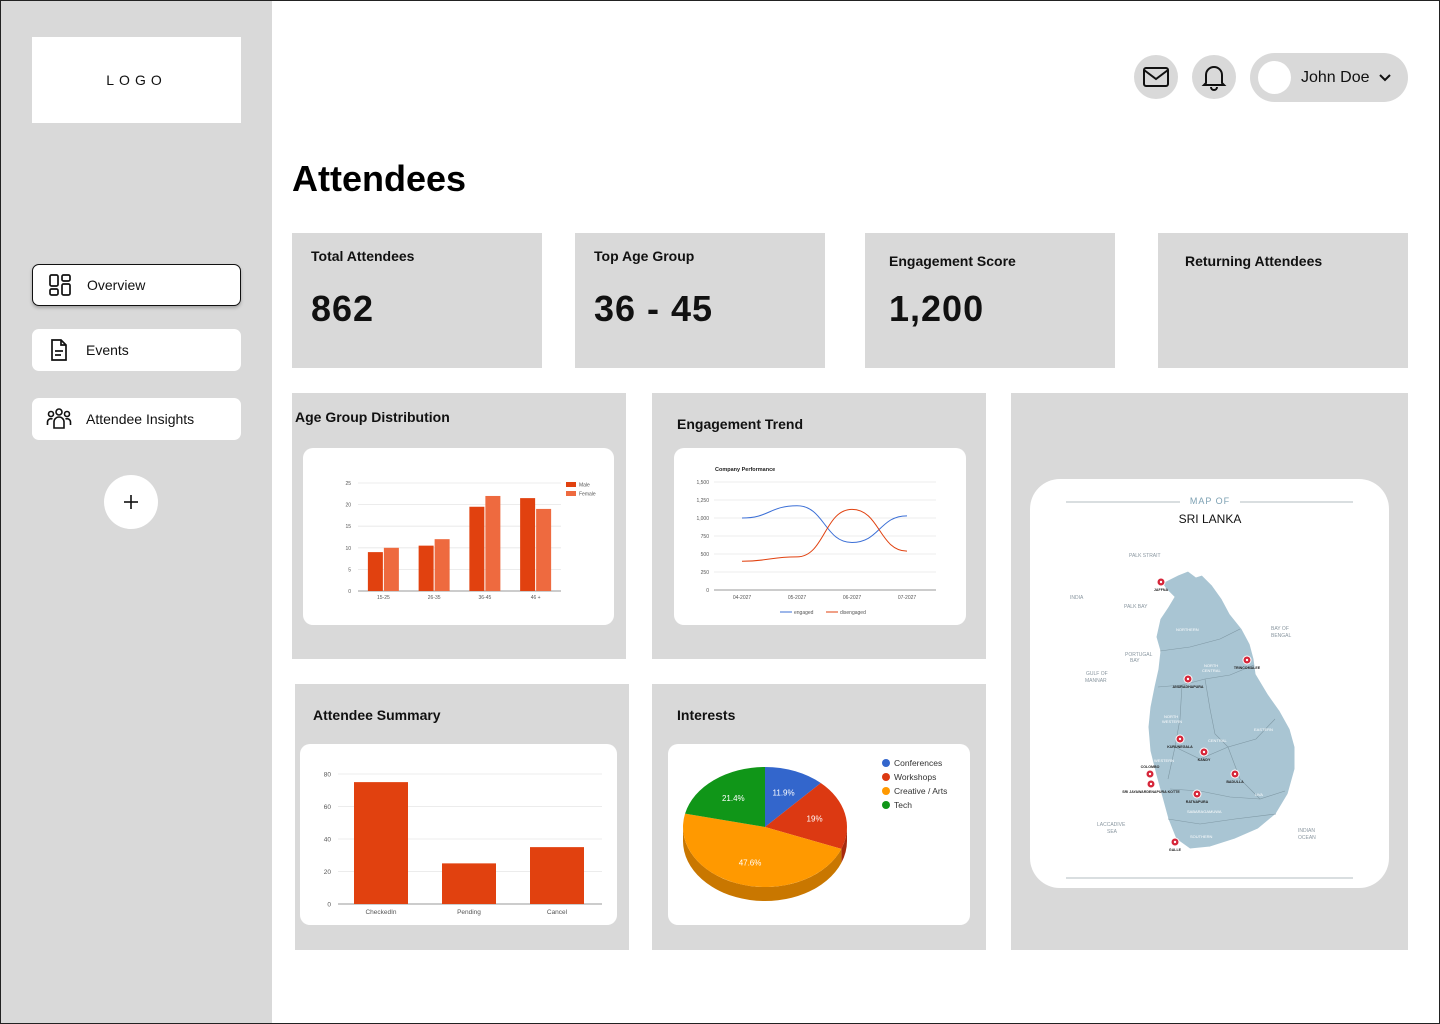 The width and height of the screenshot is (1440, 1024). What do you see at coordinates (1281, 636) in the screenshot?
I see `map-label: BENGAL` at bounding box center [1281, 636].